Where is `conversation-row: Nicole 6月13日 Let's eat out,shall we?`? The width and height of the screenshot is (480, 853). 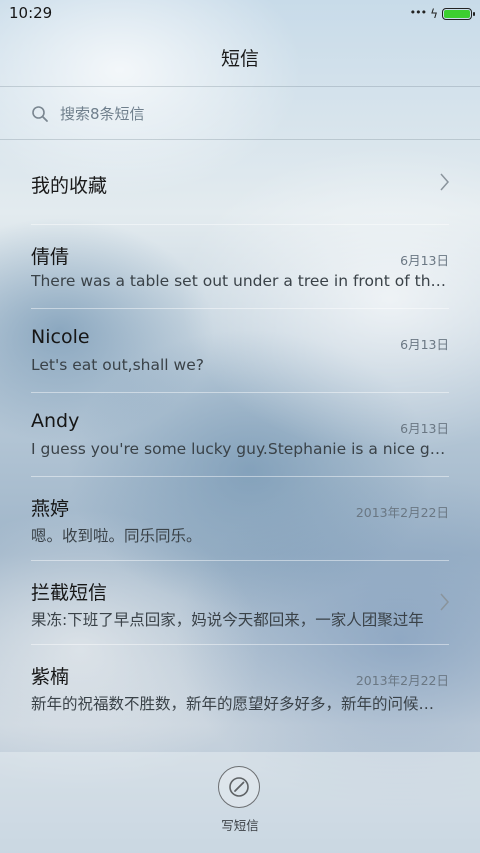 conversation-row: Nicole 6月13日 Let's eat out,shall we? is located at coordinates (240, 350).